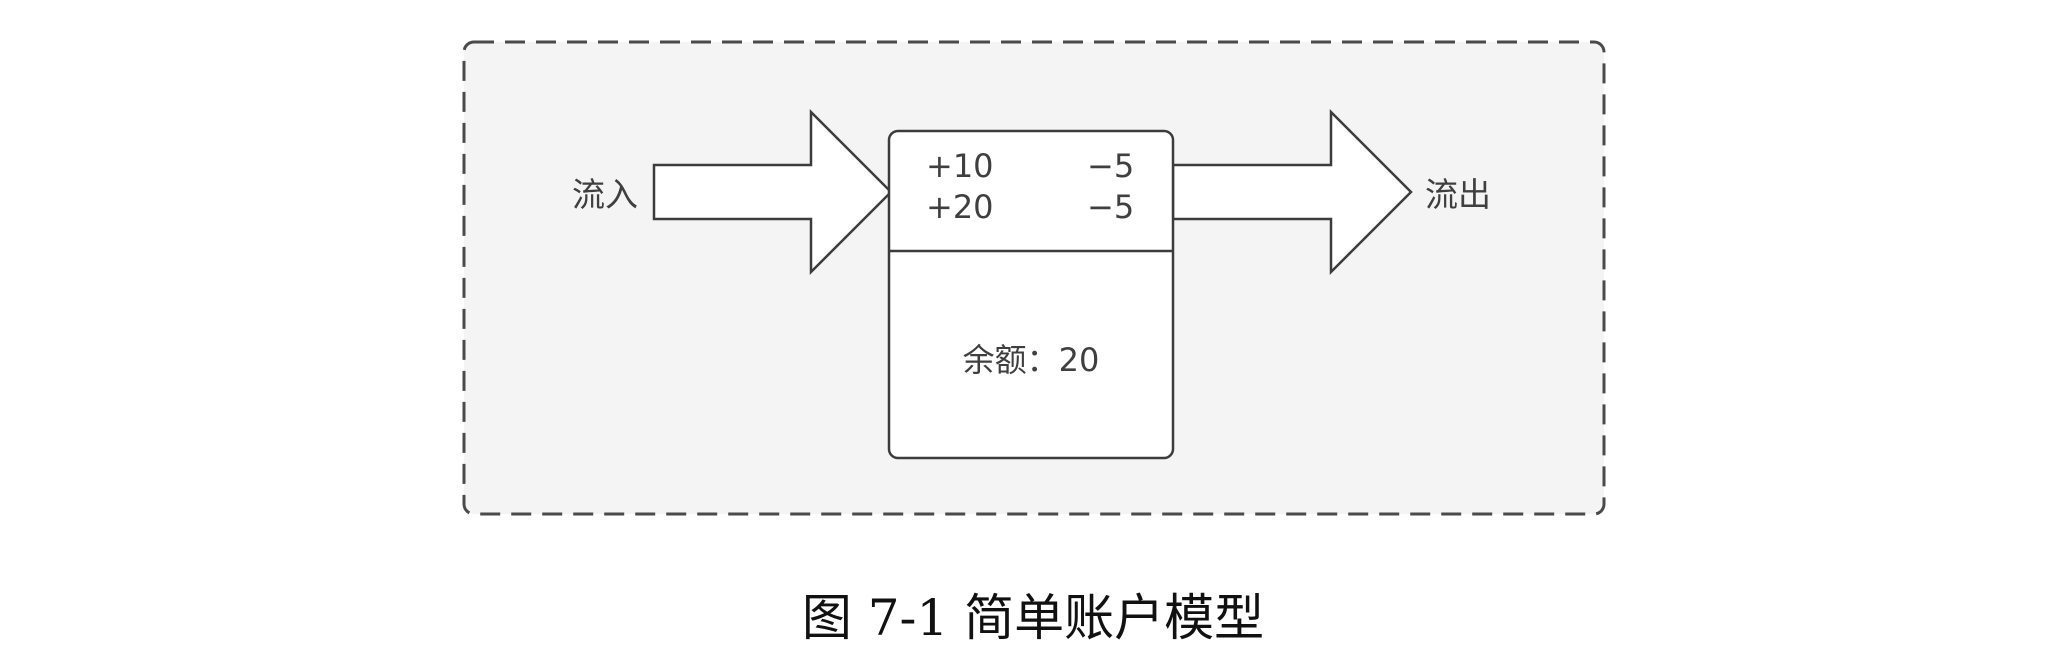  Describe the element at coordinates (1031, 360) in the screenshot. I see `balance-label: 余额：20` at that location.